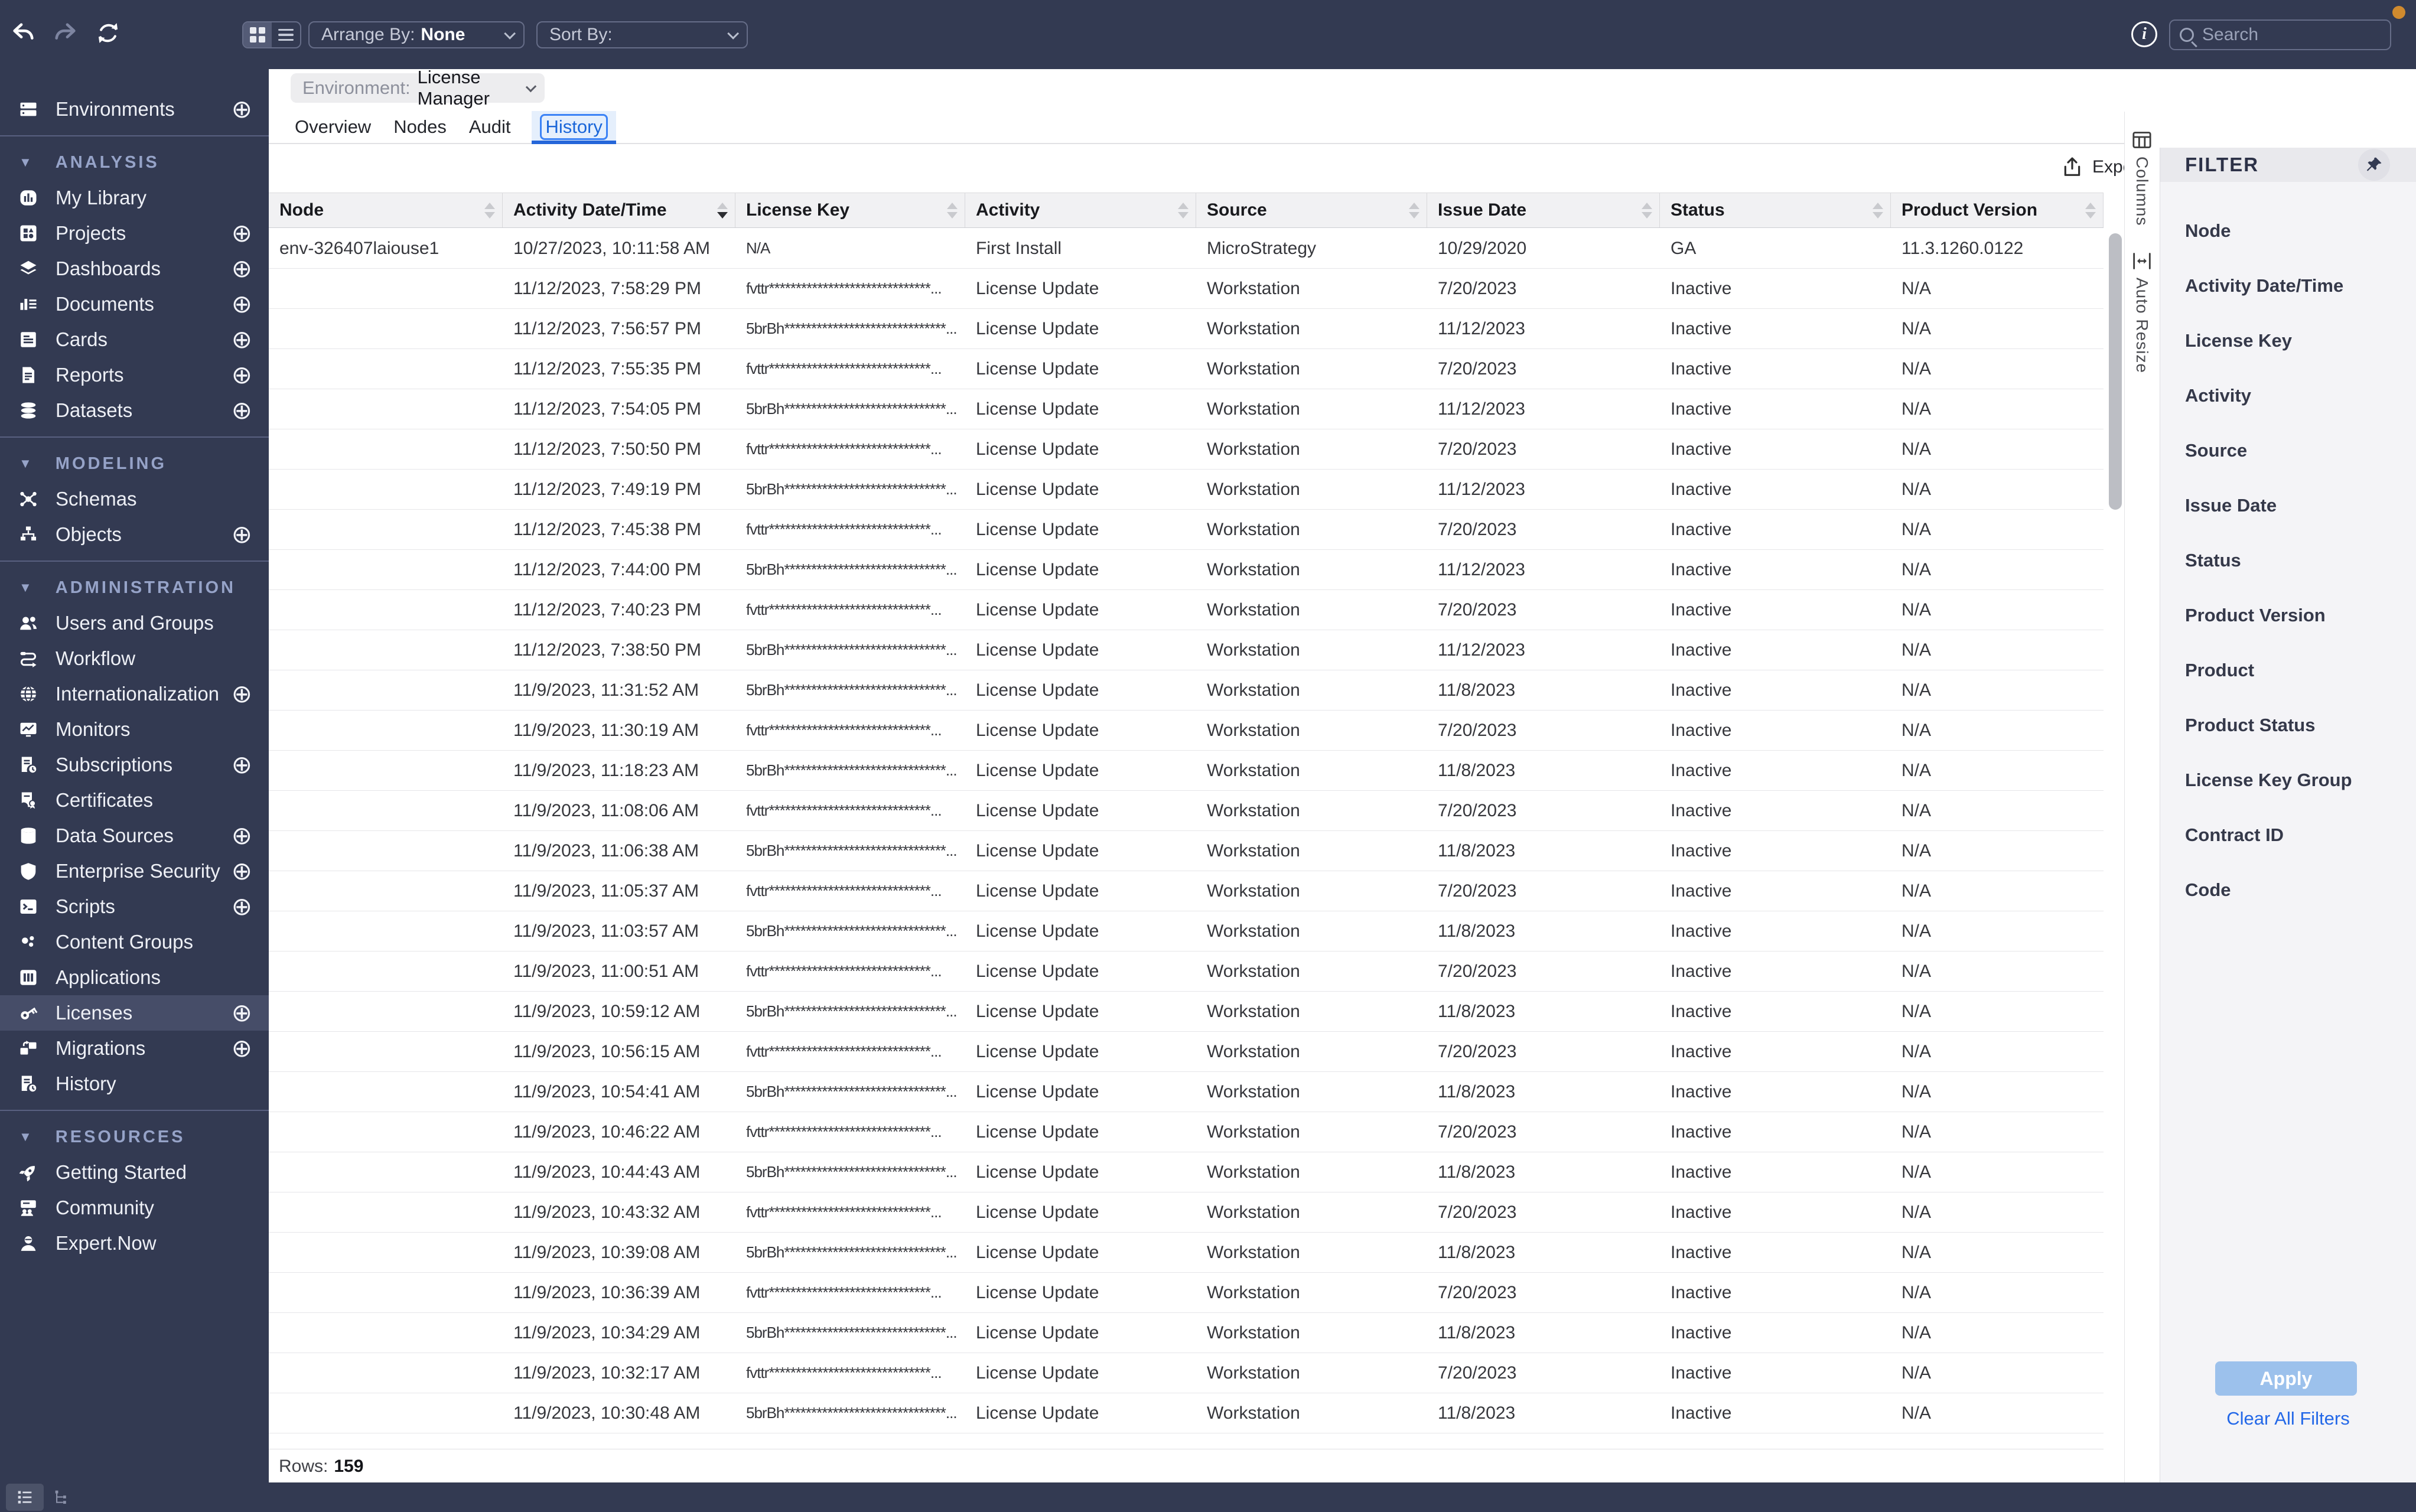 The image size is (2416, 1512). Describe the element at coordinates (619, 210) in the screenshot. I see `column-header-activity-date-time: Activity Date/Time` at that location.